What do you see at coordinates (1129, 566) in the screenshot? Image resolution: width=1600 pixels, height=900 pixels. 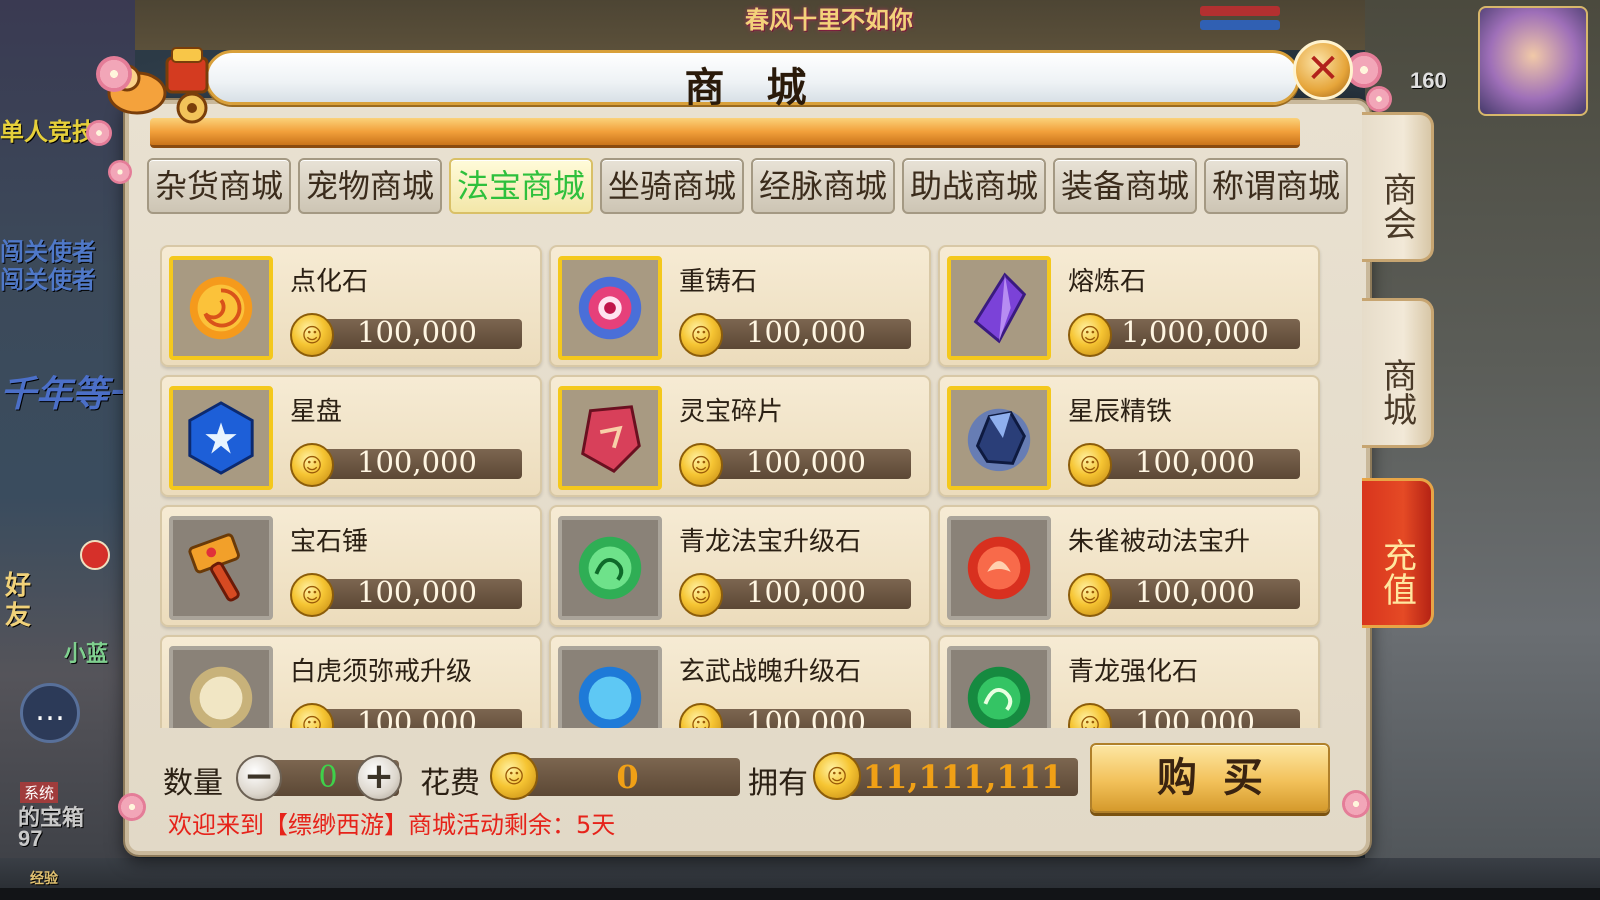 I see `item-card: 朱雀被动法宝升 100,000 ☺` at bounding box center [1129, 566].